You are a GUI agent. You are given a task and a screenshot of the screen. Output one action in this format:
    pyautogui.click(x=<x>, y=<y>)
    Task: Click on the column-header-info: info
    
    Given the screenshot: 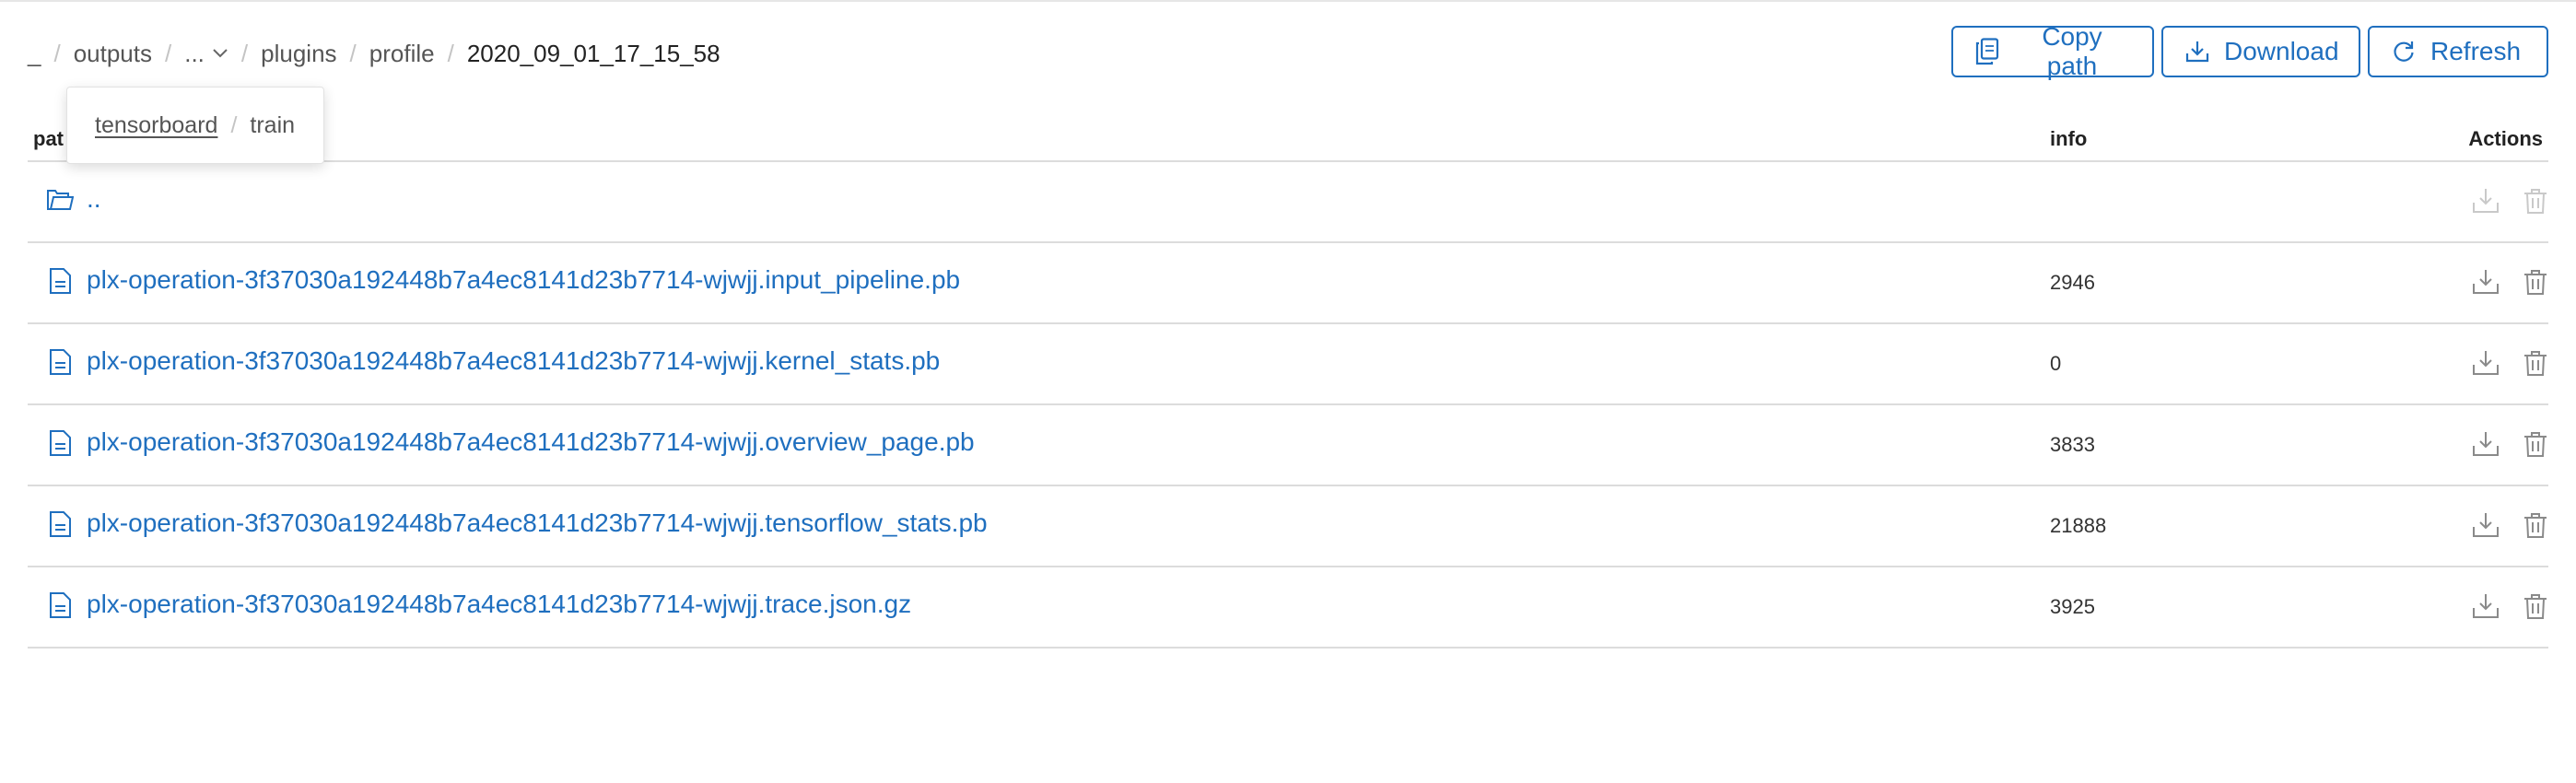 What is the action you would take?
    pyautogui.click(x=2068, y=139)
    